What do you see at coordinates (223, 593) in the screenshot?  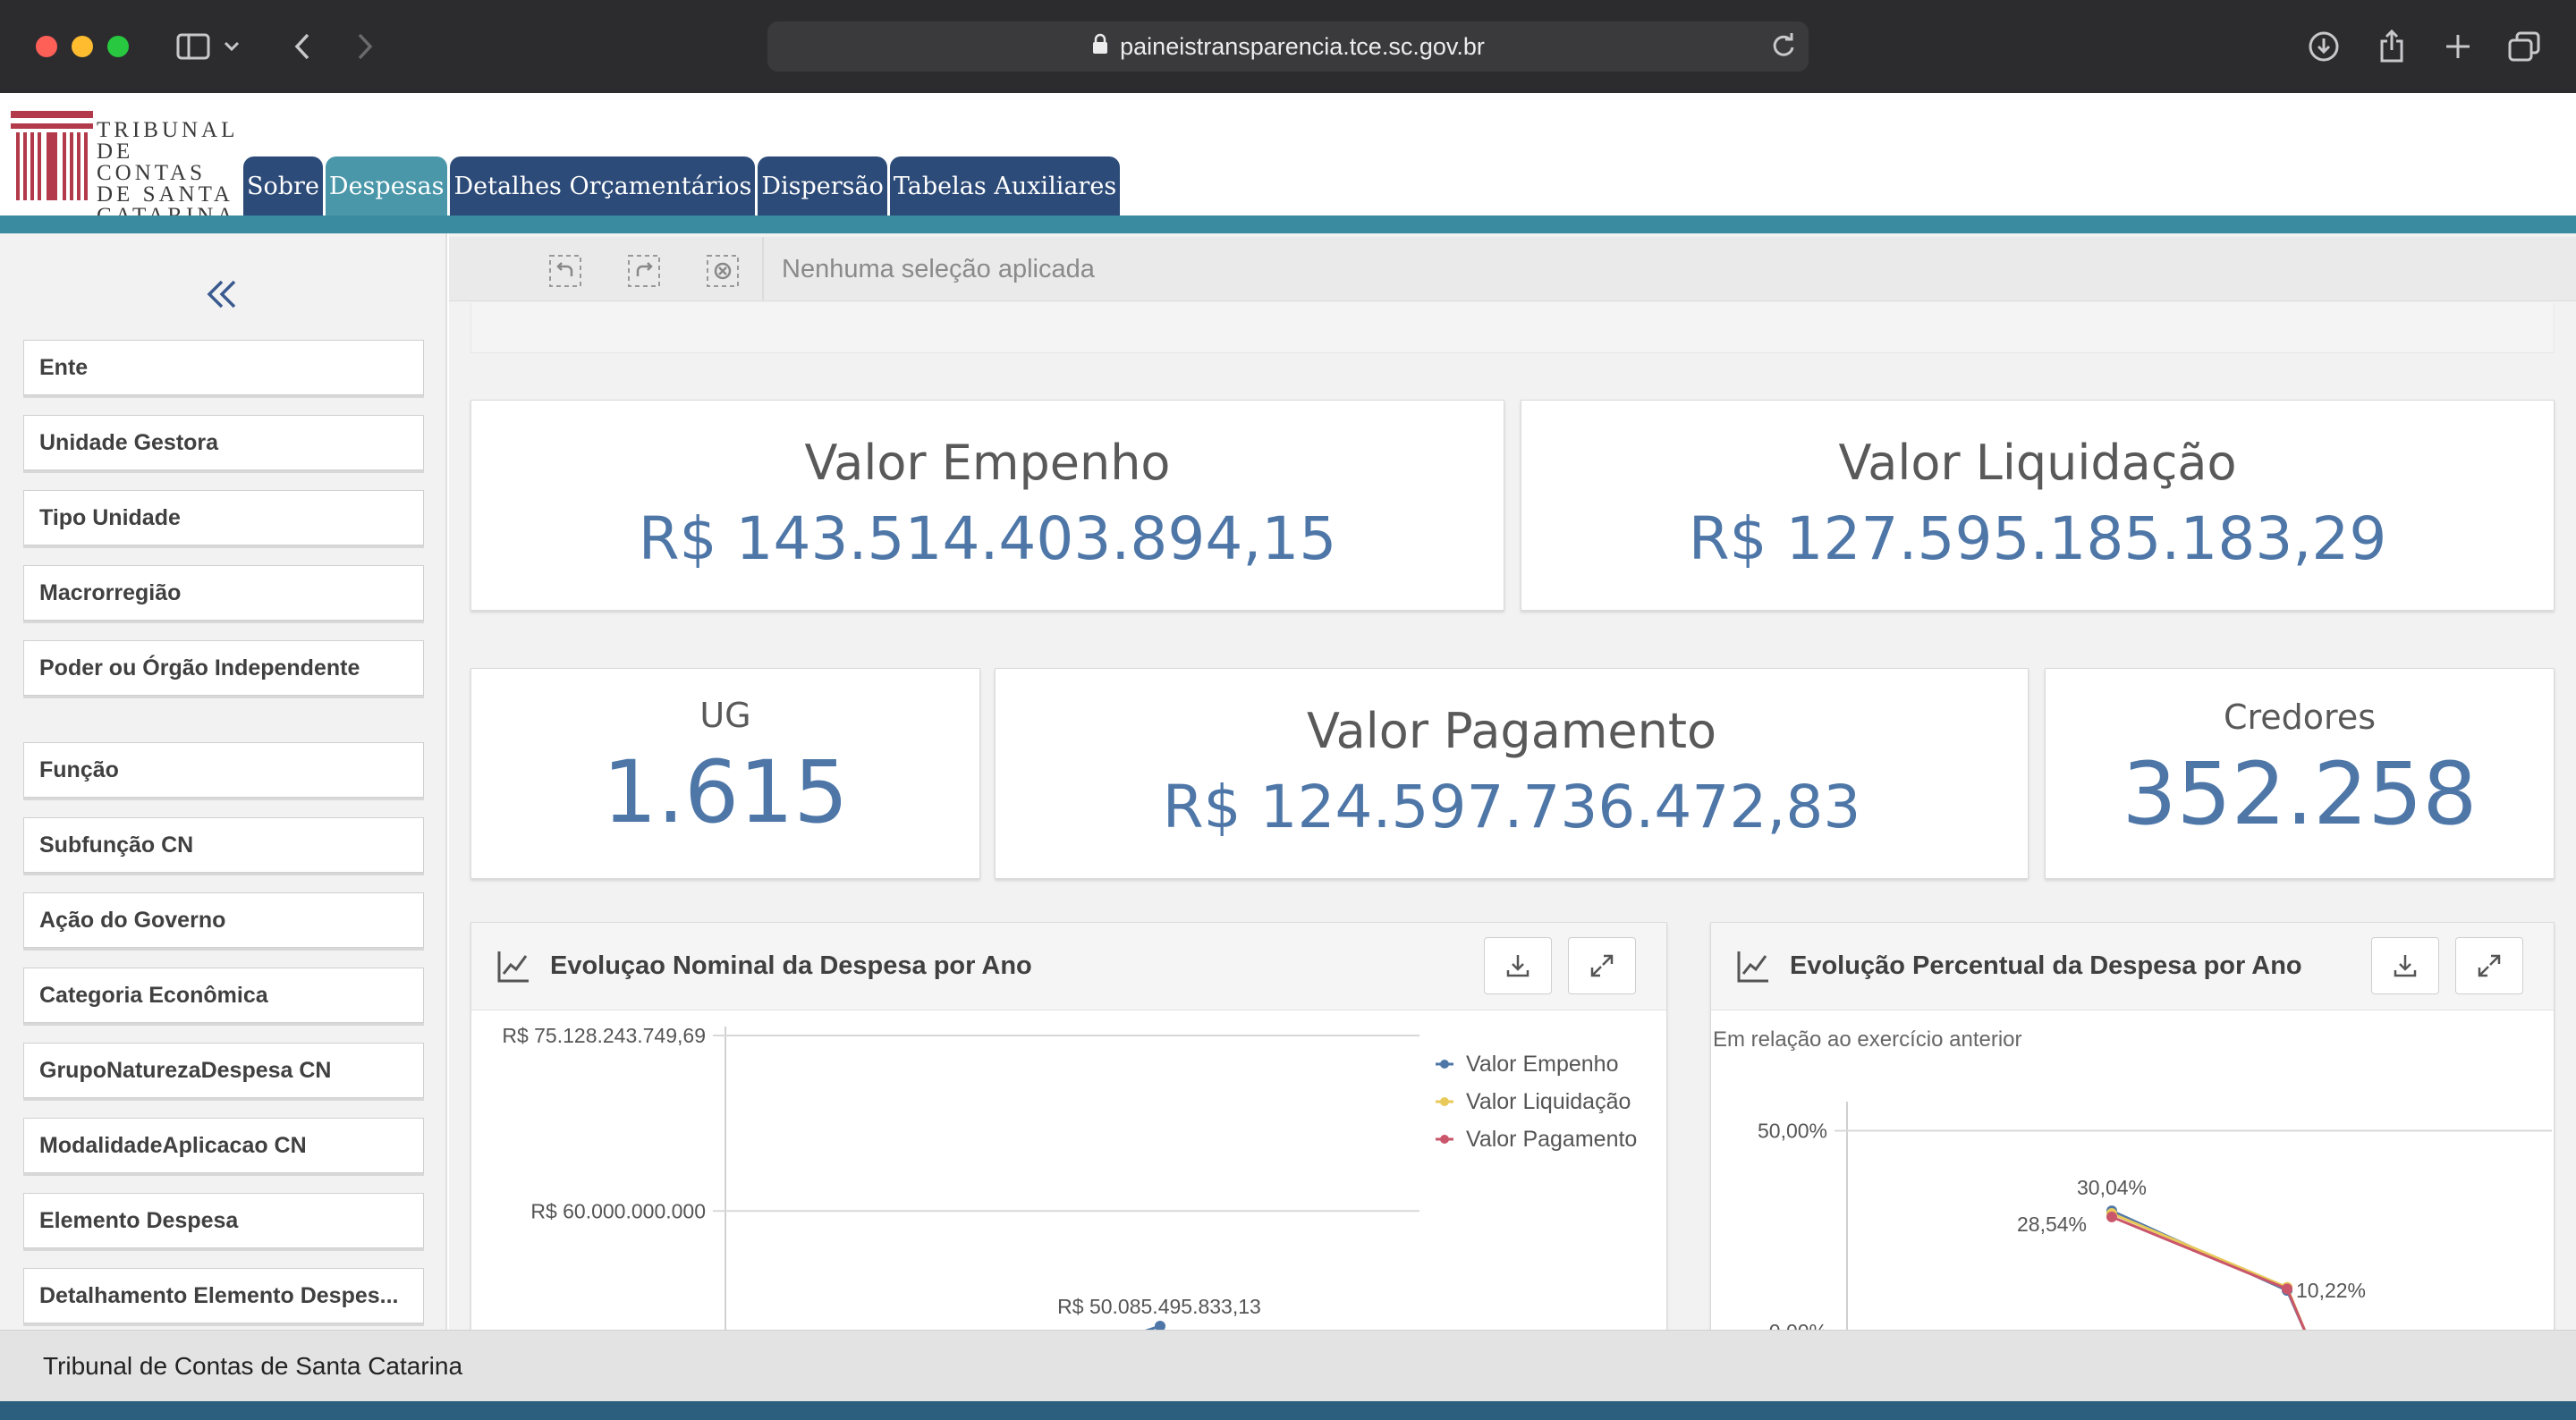 I see `filter-macrorregiao: Macrorregião` at bounding box center [223, 593].